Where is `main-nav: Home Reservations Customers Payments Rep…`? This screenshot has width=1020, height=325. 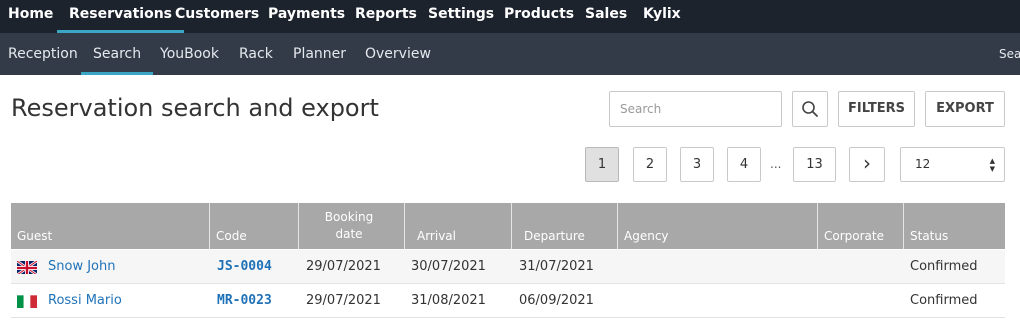
main-nav: Home Reservations Customers Payments Rep… is located at coordinates (510, 16).